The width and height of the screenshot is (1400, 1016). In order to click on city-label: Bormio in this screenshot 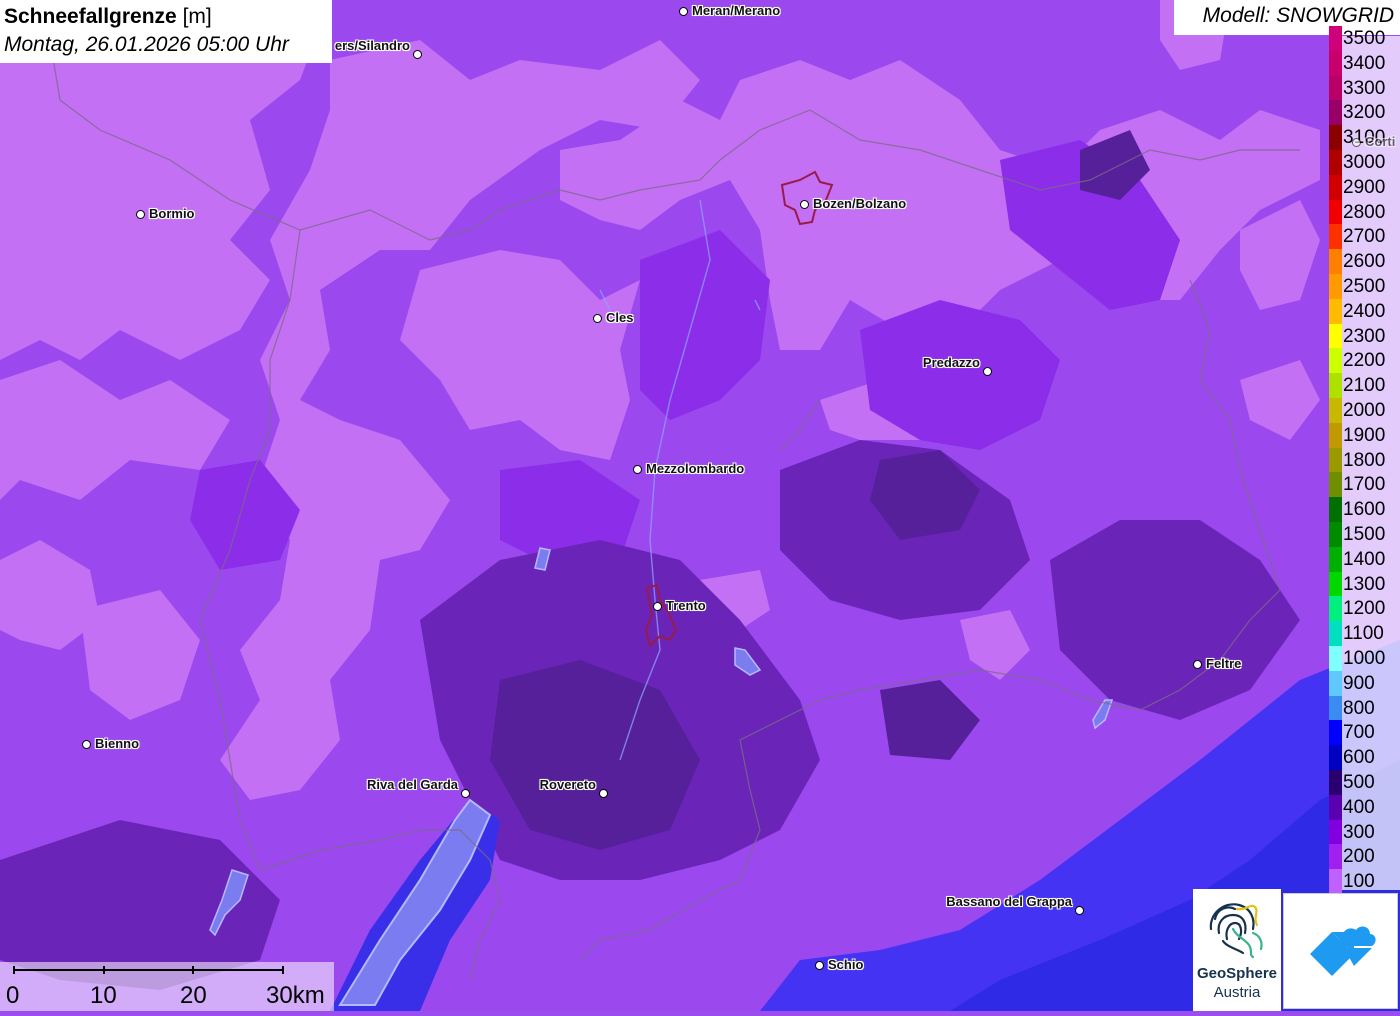, I will do `click(172, 213)`.